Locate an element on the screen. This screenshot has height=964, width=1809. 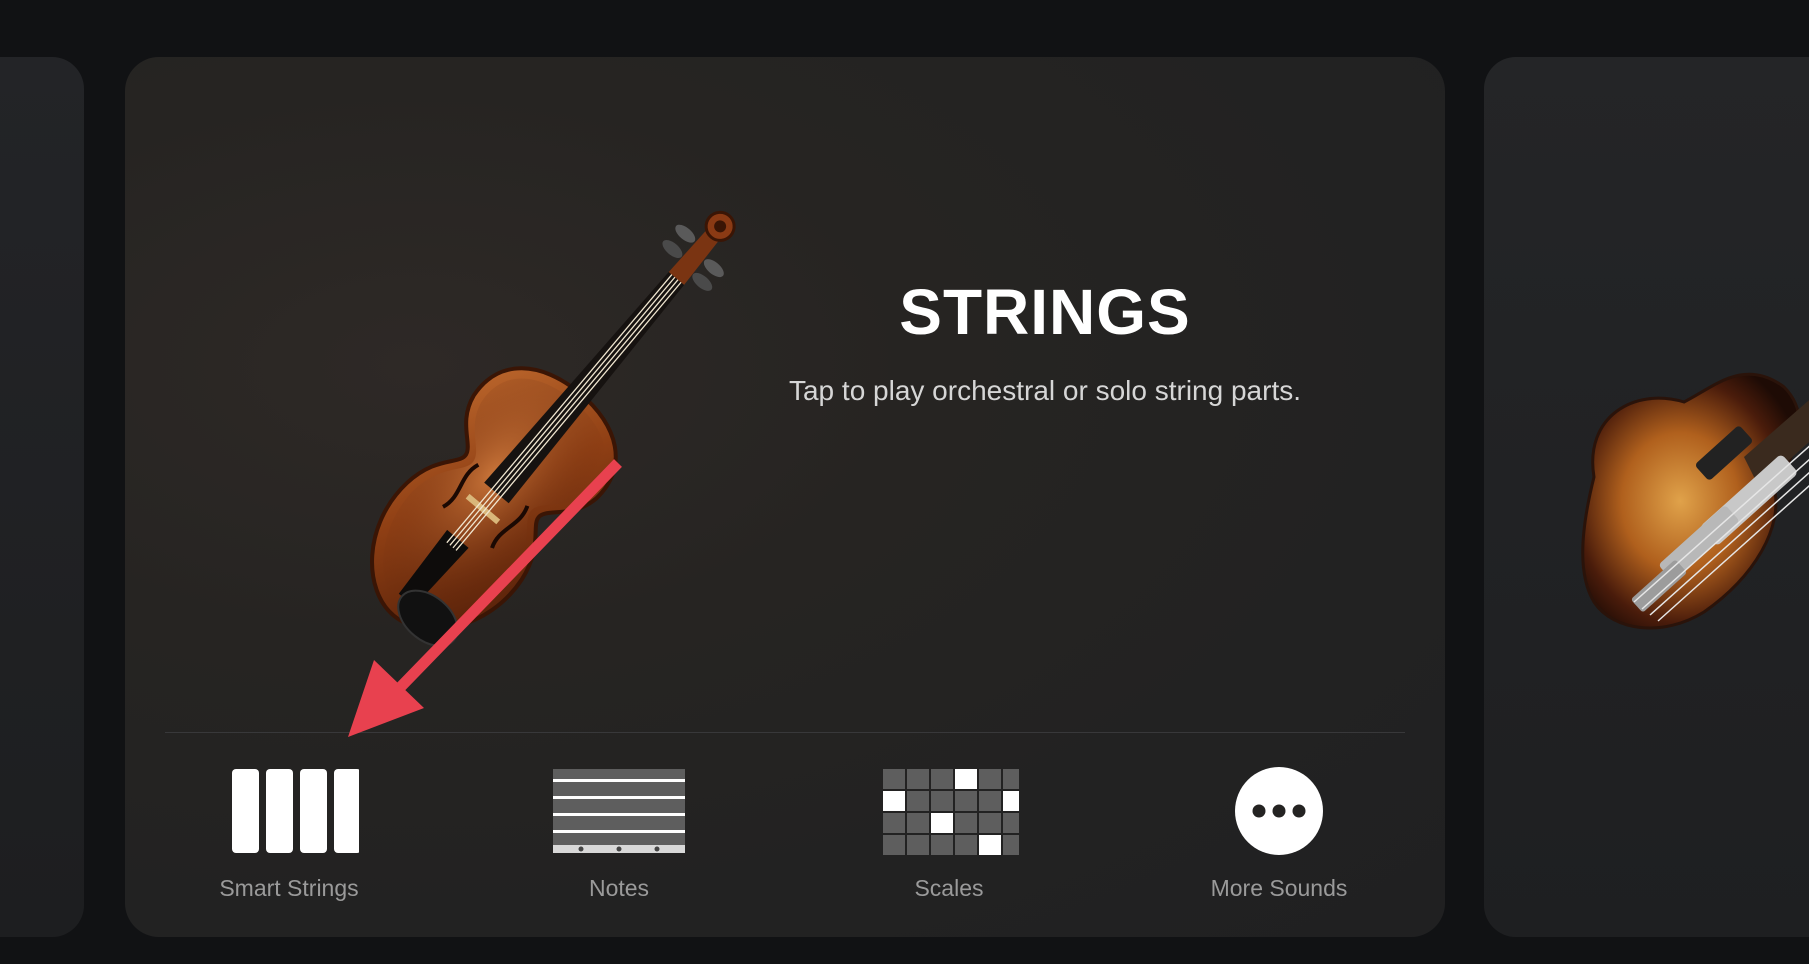
scales-icon is located at coordinates (952, 812).